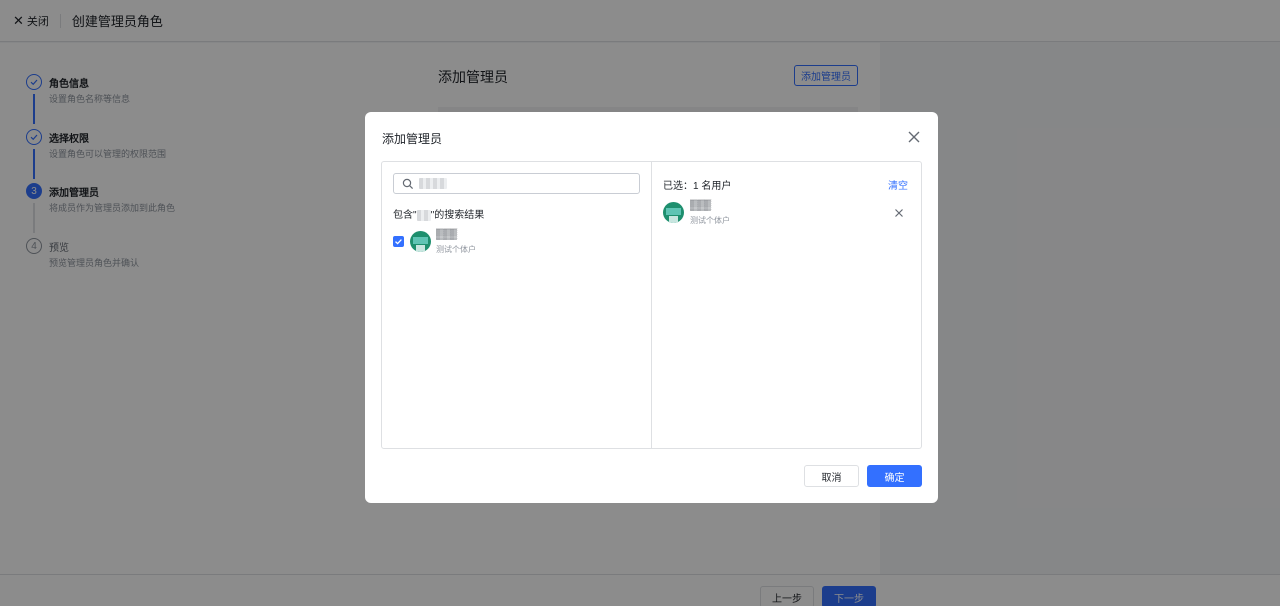 This screenshot has height=606, width=1280. What do you see at coordinates (894, 476) in the screenshot?
I see `confirm-button: 确定` at bounding box center [894, 476].